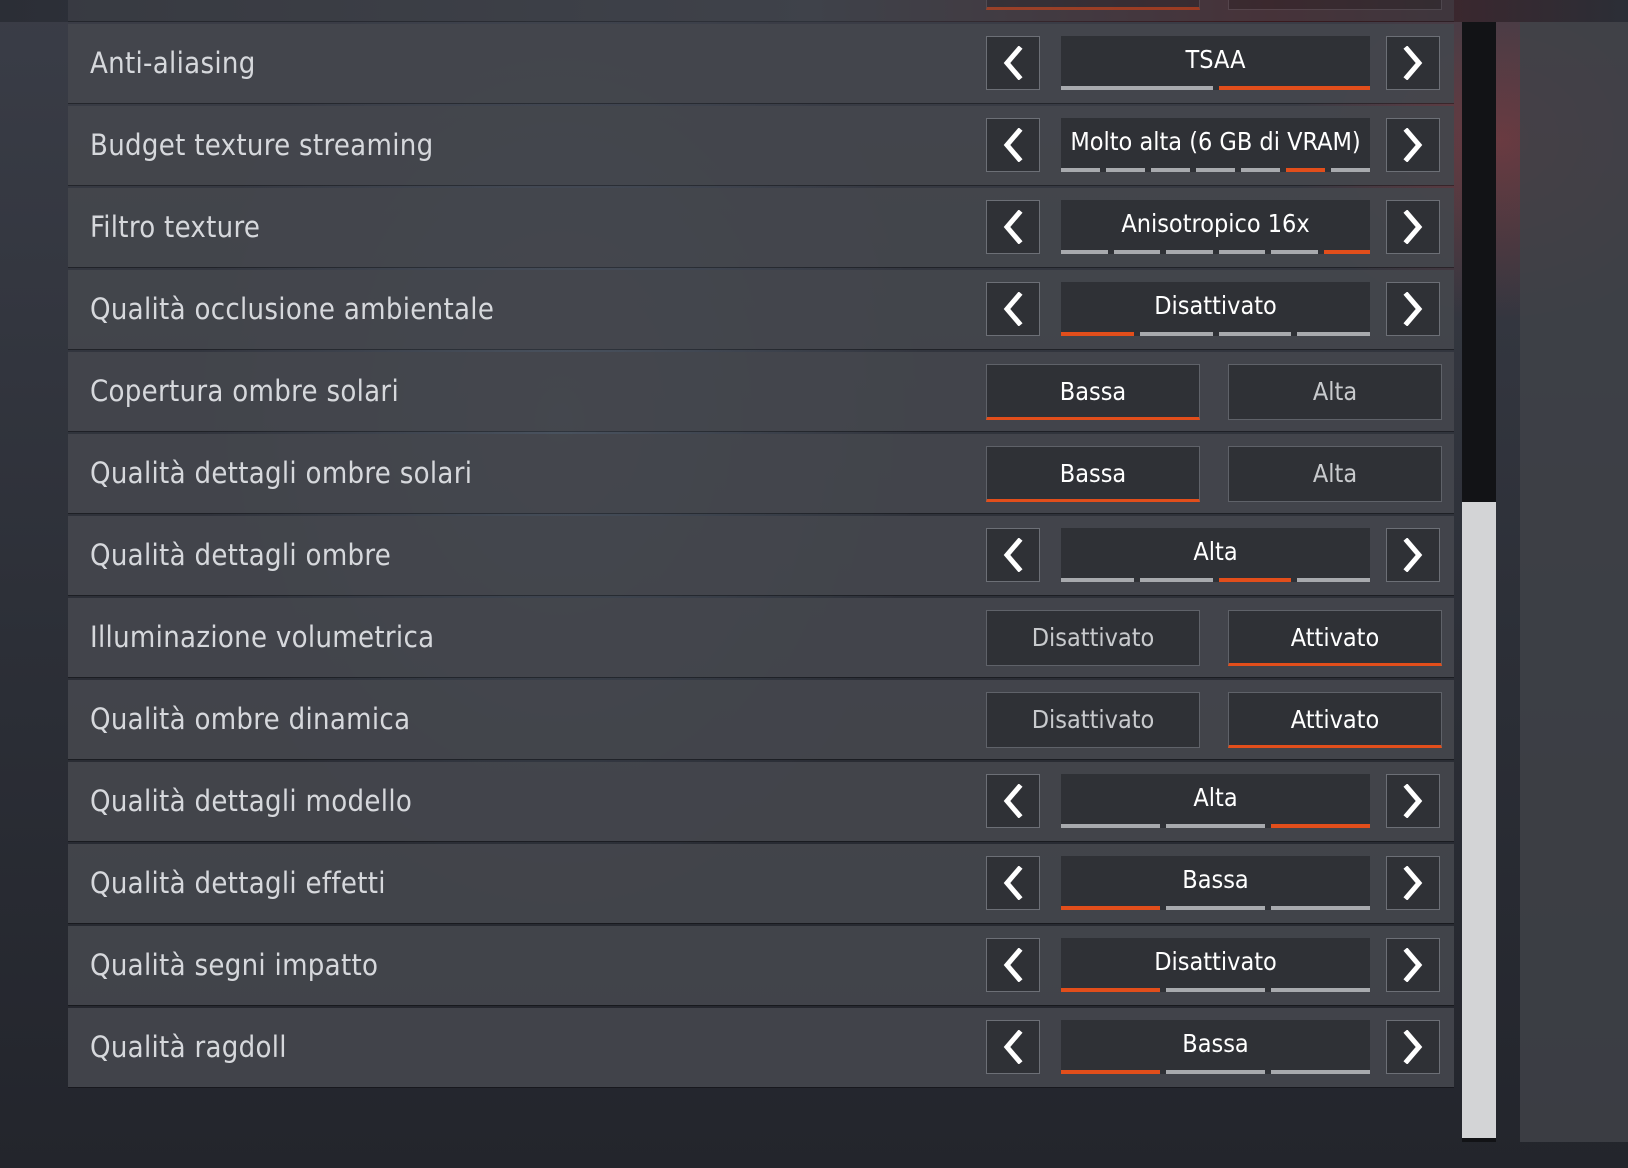 The width and height of the screenshot is (1628, 1168). I want to click on selected-value: Anisotropico 16x, so click(1215, 223).